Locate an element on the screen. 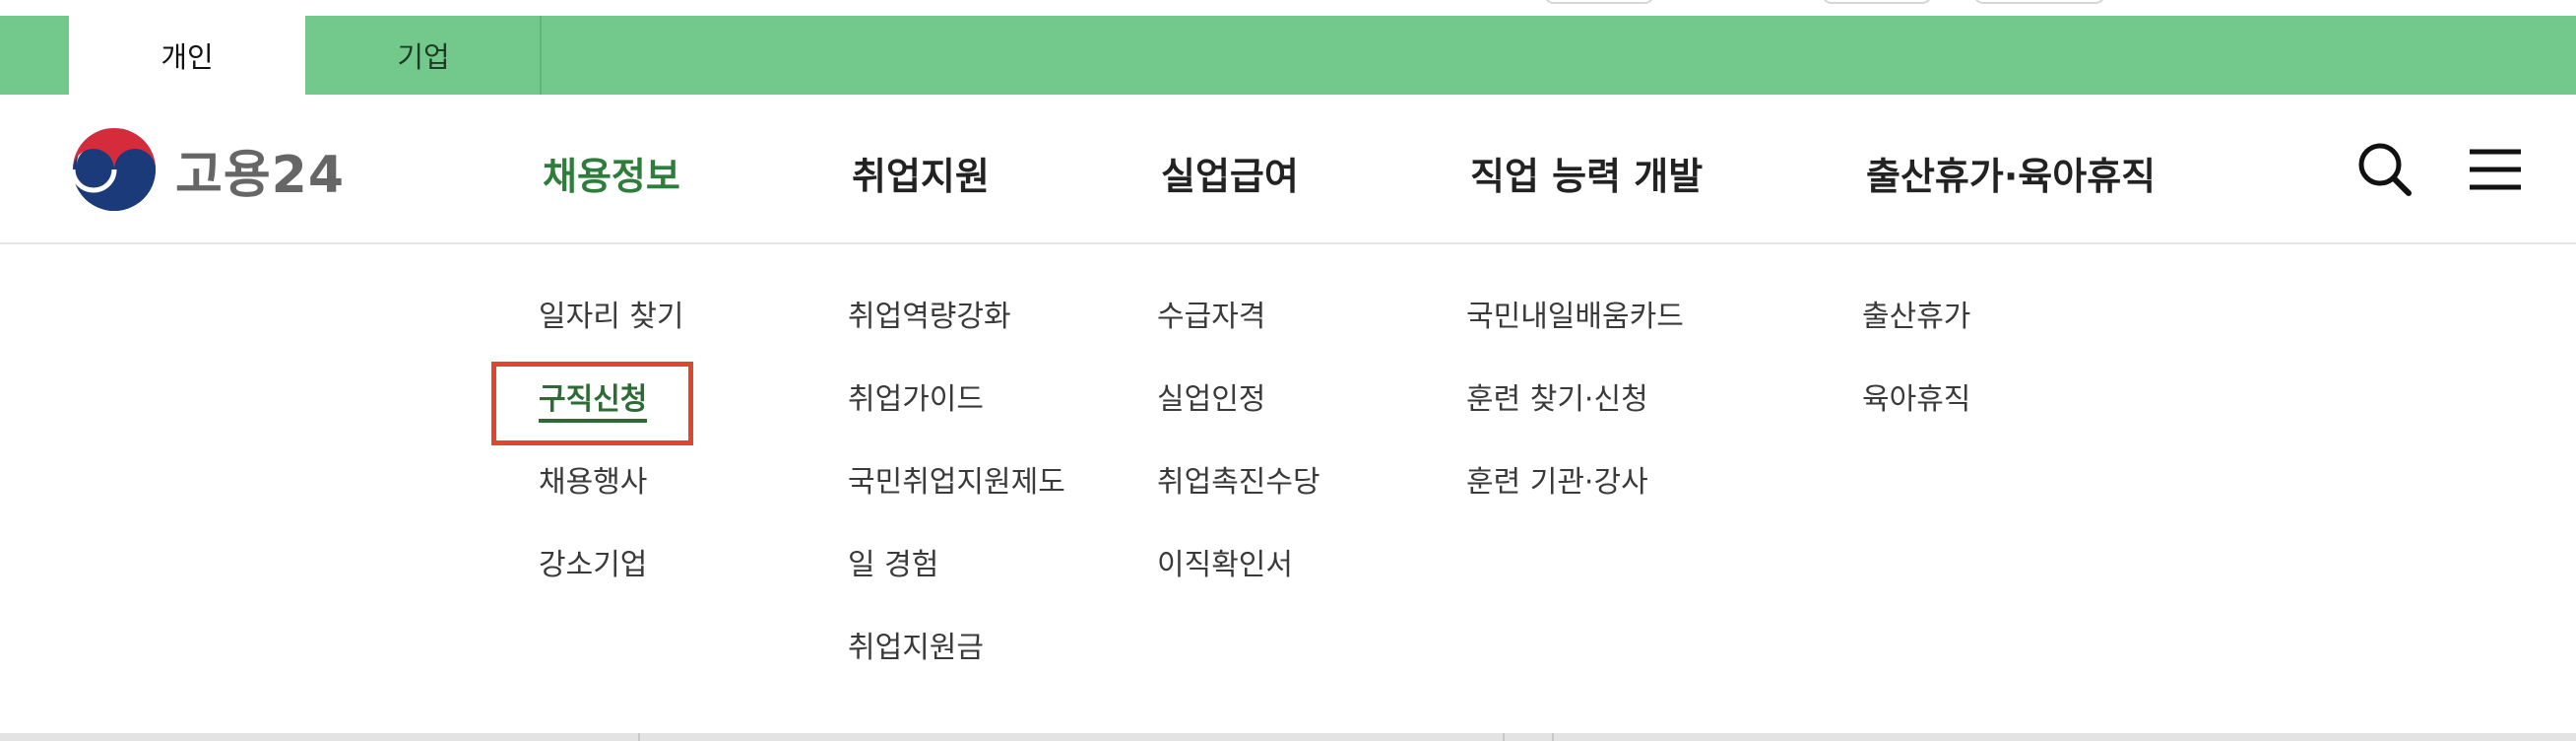 The width and height of the screenshot is (2576, 741). audience-tab-bar: 개인 기업 is located at coordinates (1288, 56).